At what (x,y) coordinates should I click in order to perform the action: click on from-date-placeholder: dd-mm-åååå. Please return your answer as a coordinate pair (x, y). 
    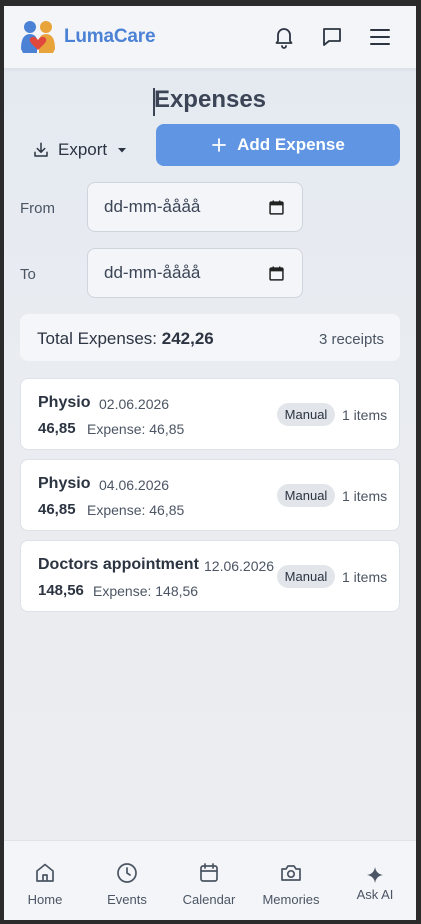
    Looking at the image, I should click on (152, 206).